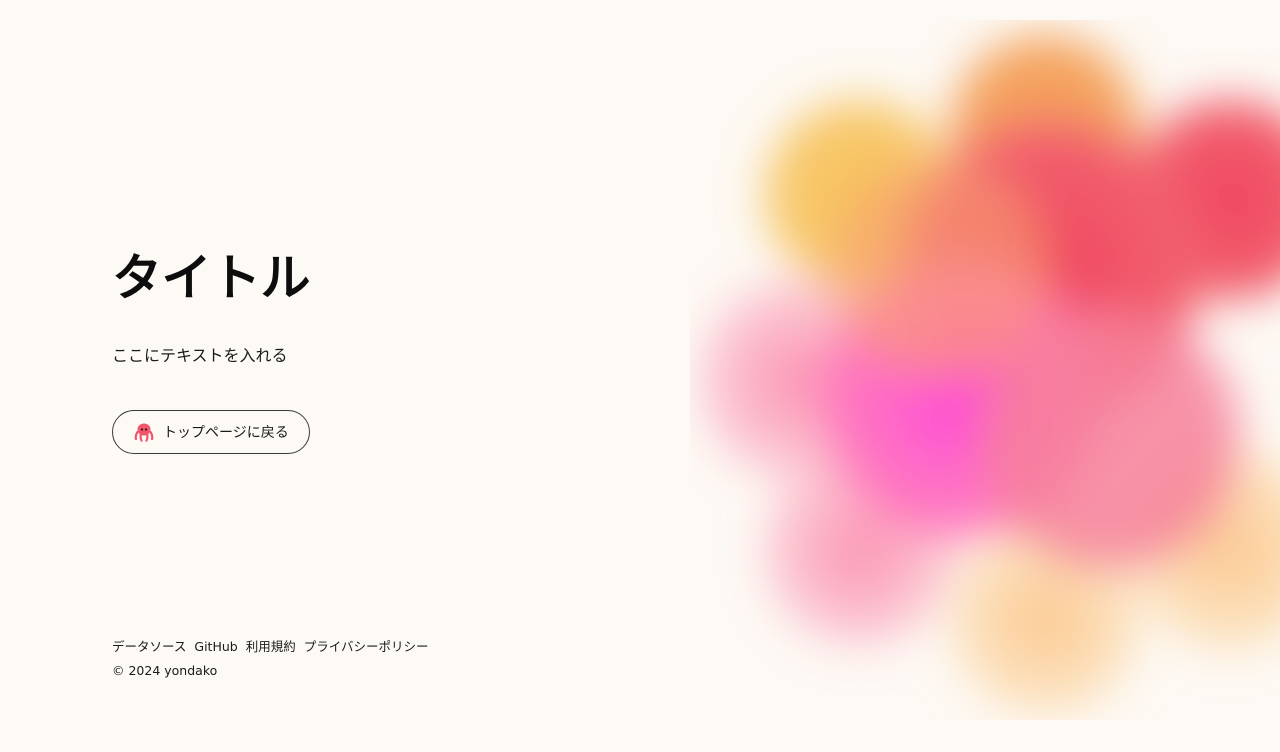 The image size is (1280, 752). Describe the element at coordinates (144, 432) in the screenshot. I see `octopus-icon` at that location.